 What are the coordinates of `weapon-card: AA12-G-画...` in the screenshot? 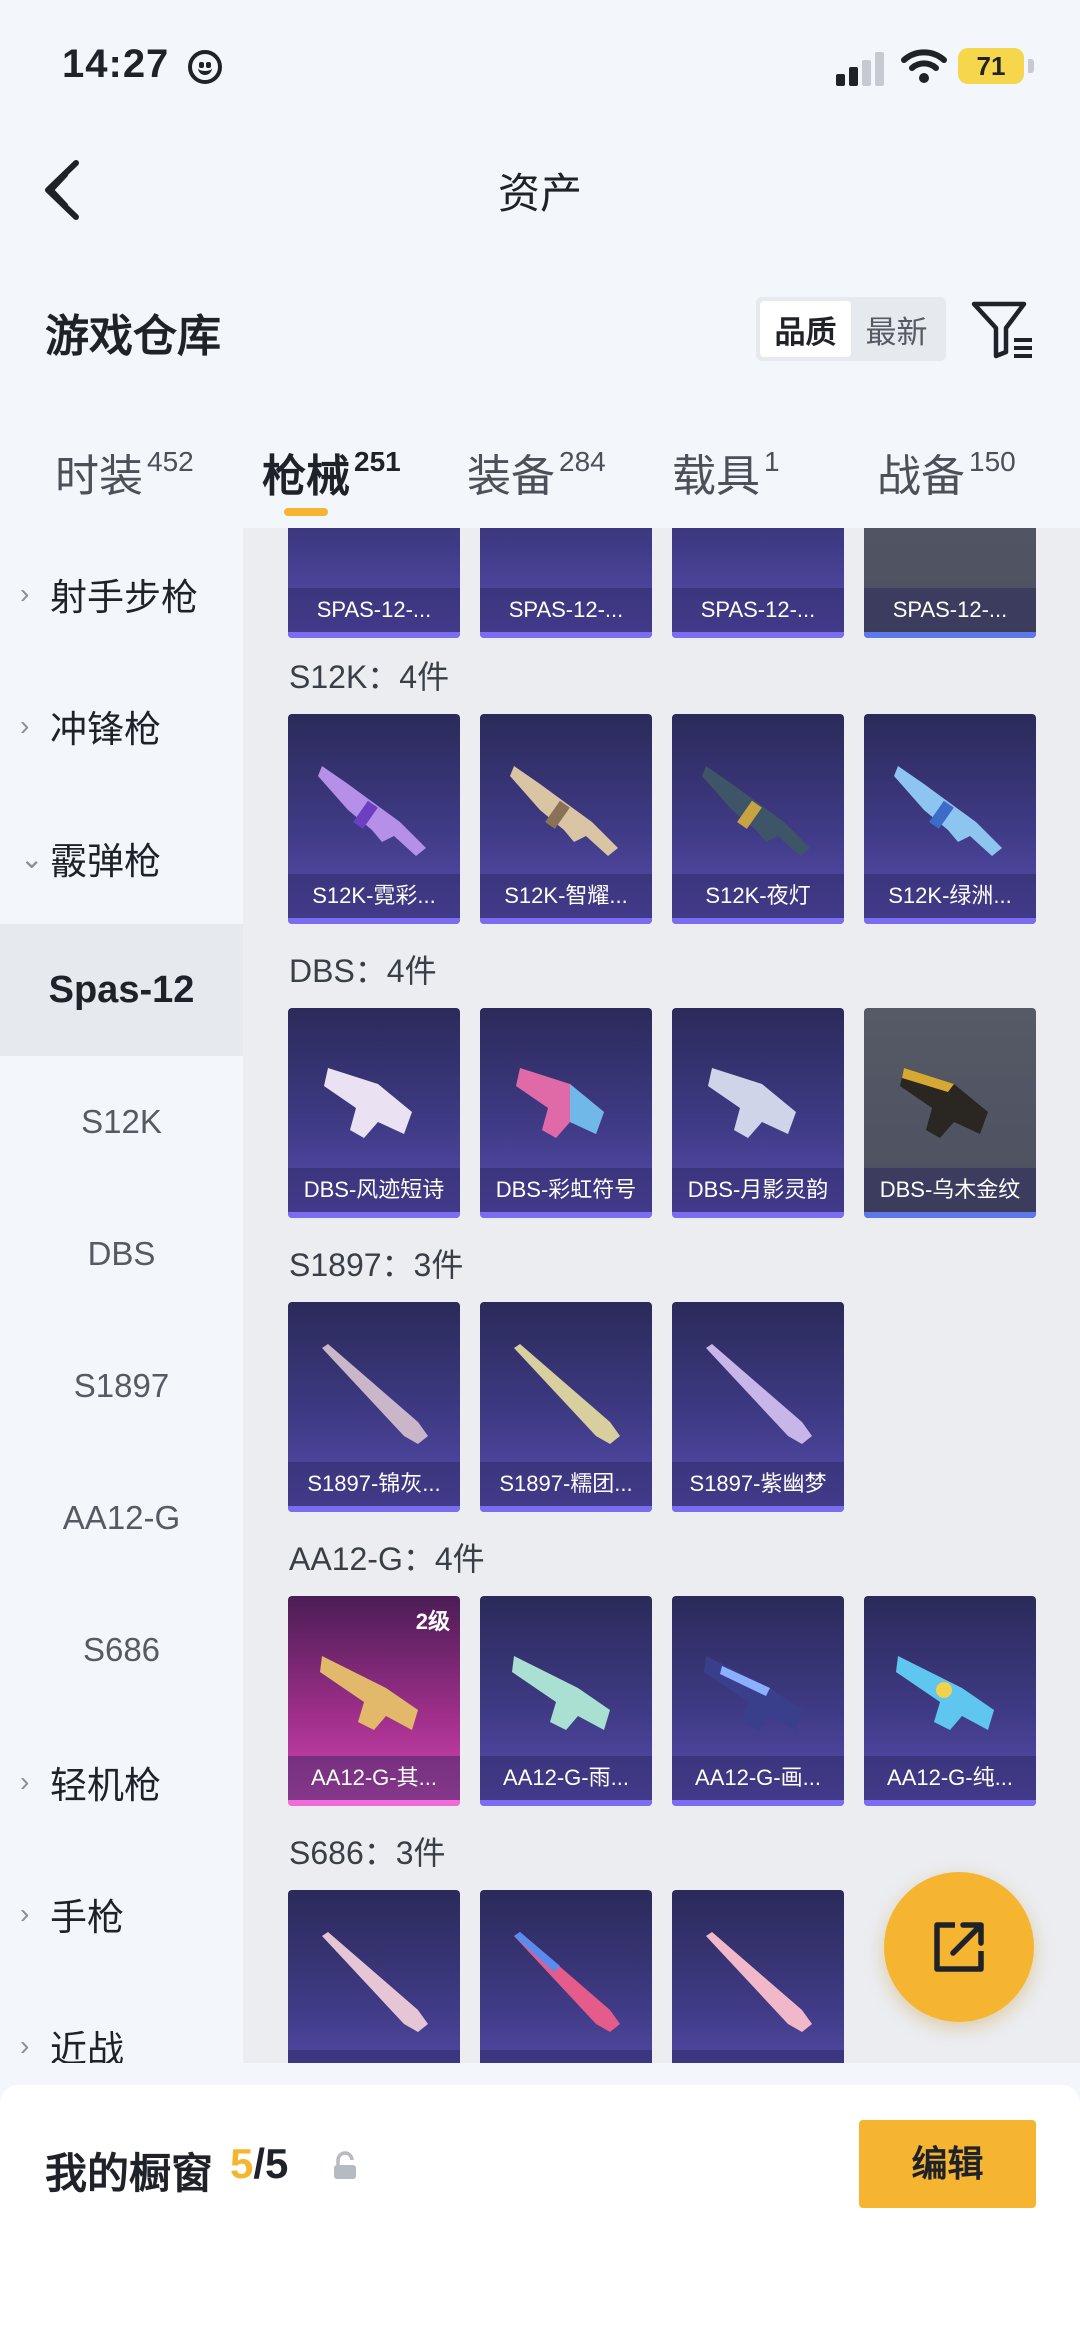 It's located at (758, 1701).